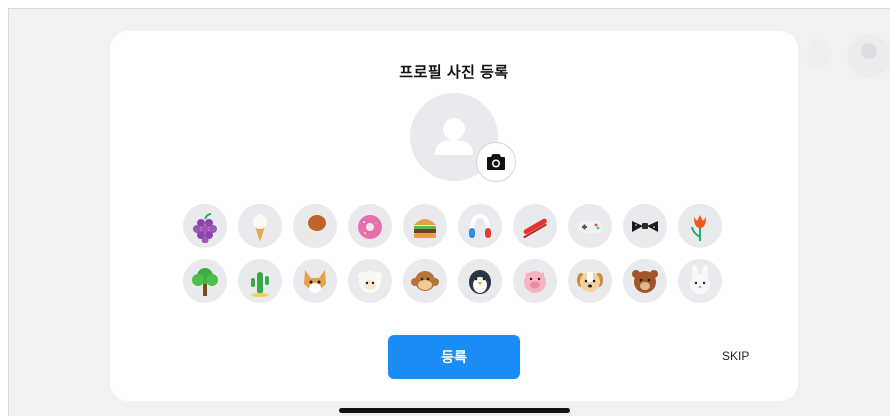  I want to click on avatar-option-rabbit, so click(700, 281).